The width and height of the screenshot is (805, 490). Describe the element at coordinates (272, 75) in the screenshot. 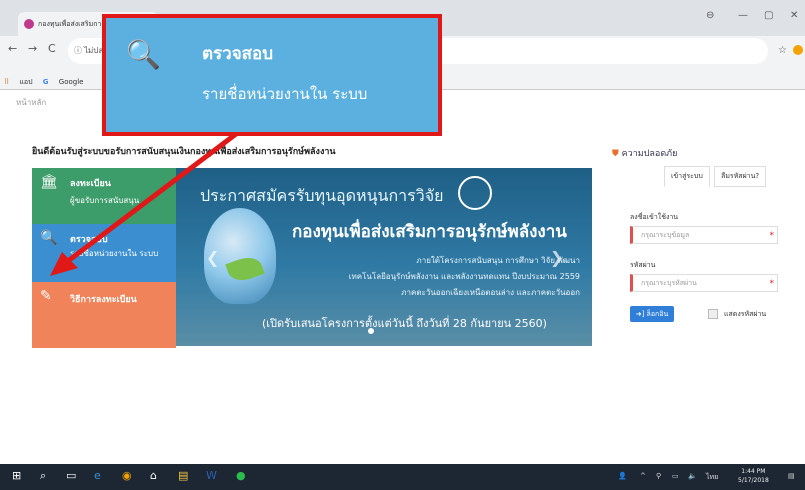

I see `callout-box: 🔍 ตรวจสอบ รายชื่อหน่วยงานใน ระบบ` at that location.